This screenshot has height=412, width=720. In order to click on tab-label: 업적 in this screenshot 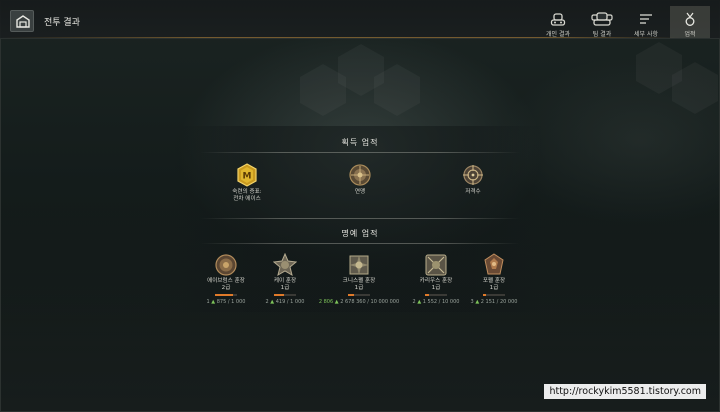, I will do `click(690, 34)`.